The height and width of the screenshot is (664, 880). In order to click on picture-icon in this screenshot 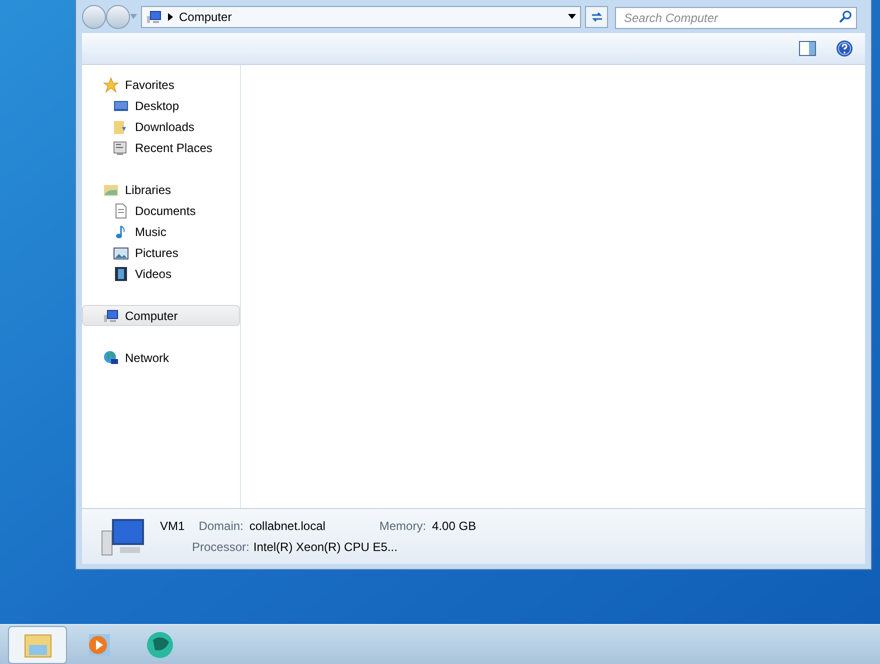, I will do `click(121, 252)`.